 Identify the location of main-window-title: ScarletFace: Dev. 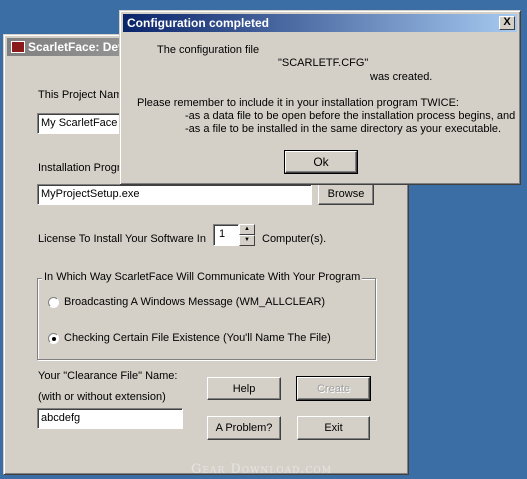
(76, 47).